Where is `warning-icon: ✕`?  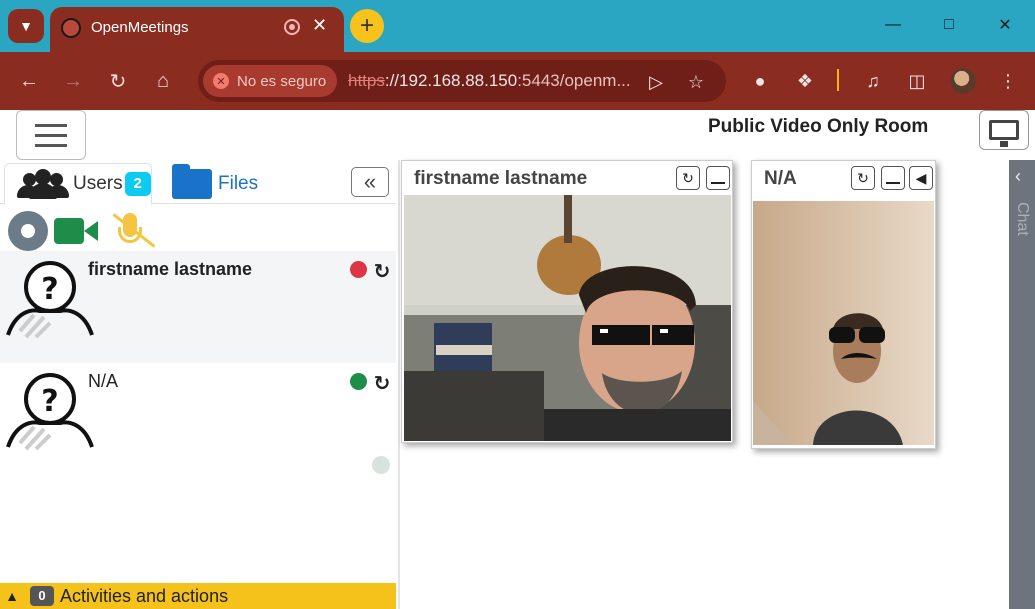
warning-icon: ✕ is located at coordinates (221, 81).